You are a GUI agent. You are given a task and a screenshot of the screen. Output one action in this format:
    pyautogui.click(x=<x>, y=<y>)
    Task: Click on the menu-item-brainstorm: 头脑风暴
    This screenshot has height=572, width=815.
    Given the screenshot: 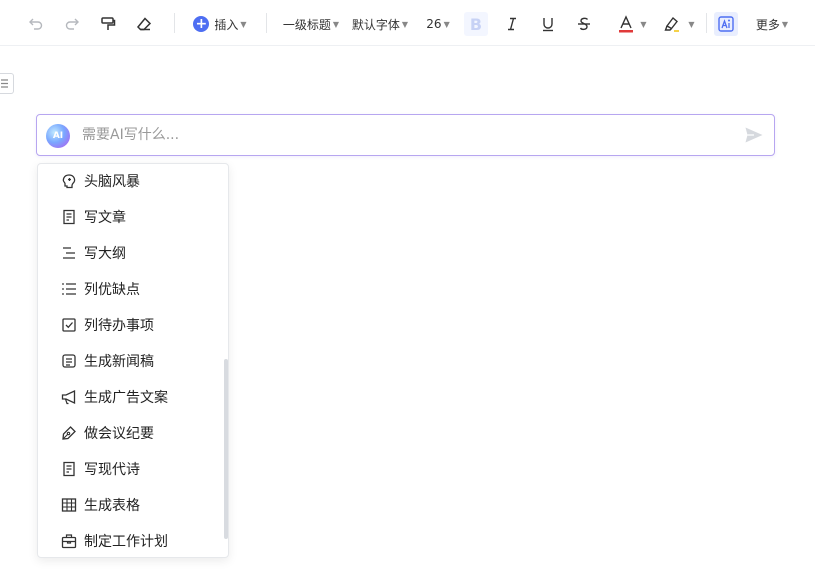 What is the action you would take?
    pyautogui.click(x=131, y=181)
    